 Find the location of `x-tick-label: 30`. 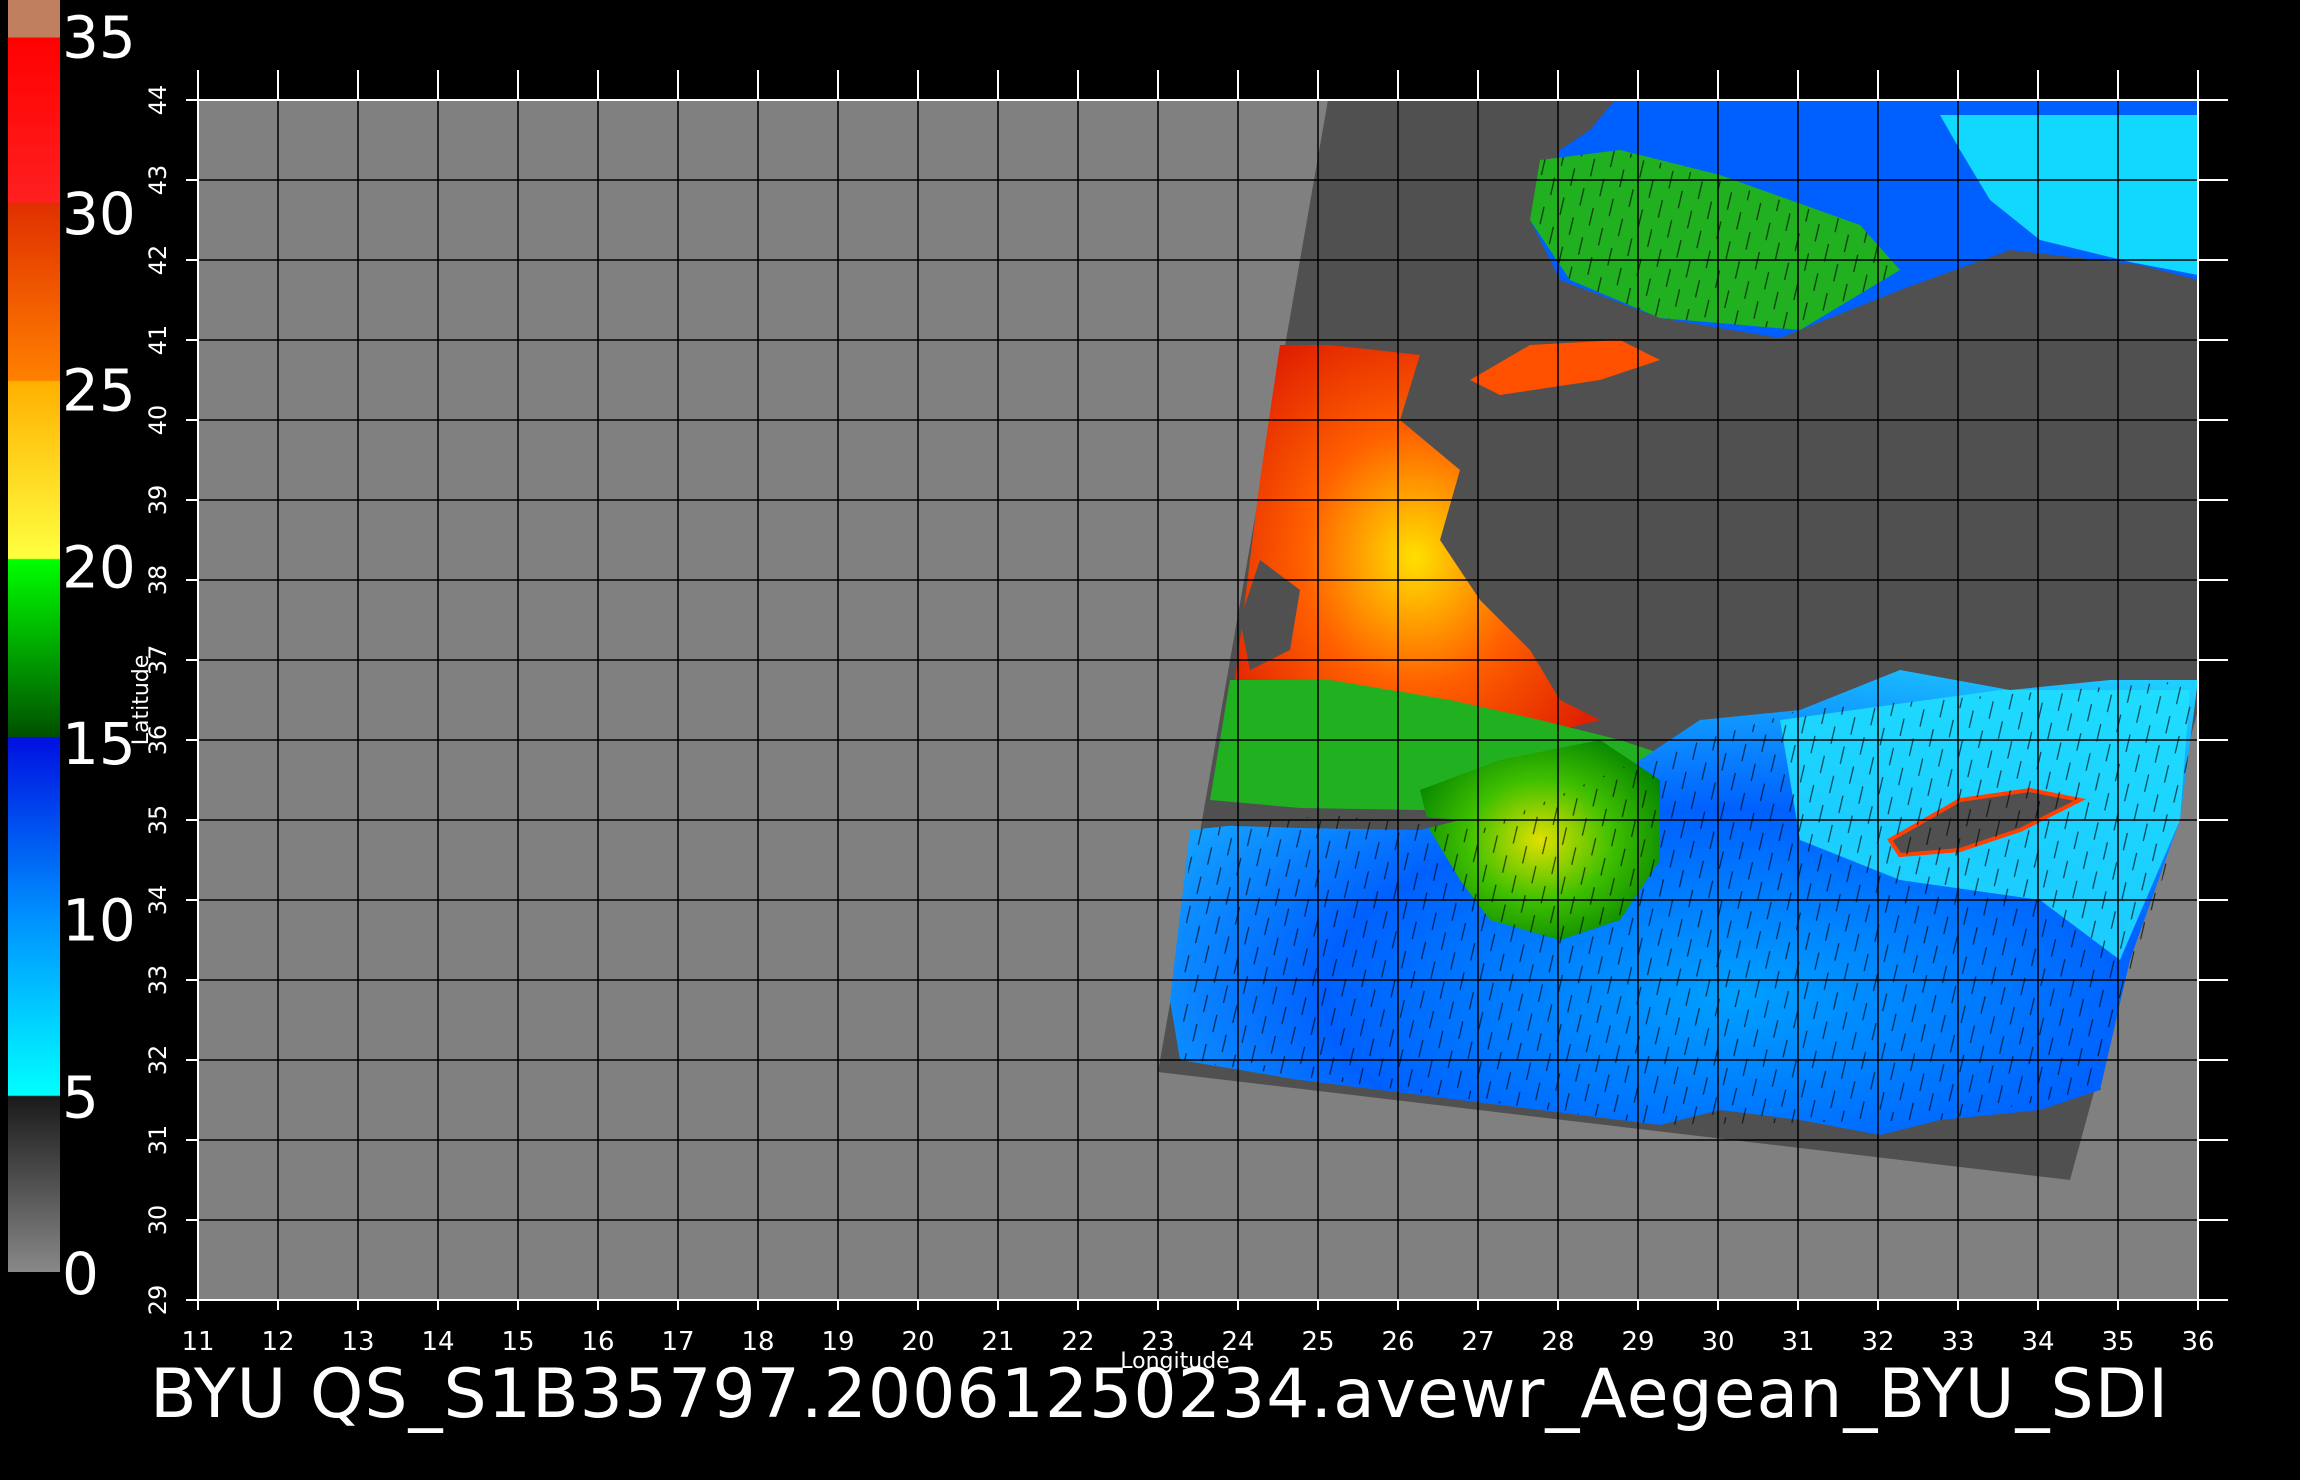

x-tick-label: 30 is located at coordinates (1717, 1342).